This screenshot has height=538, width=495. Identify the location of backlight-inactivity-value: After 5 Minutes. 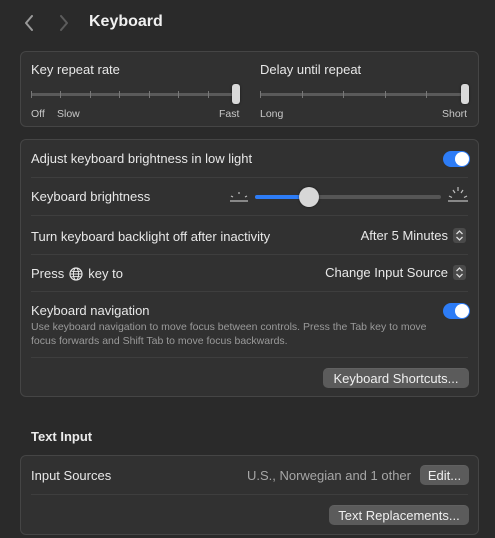
(404, 235).